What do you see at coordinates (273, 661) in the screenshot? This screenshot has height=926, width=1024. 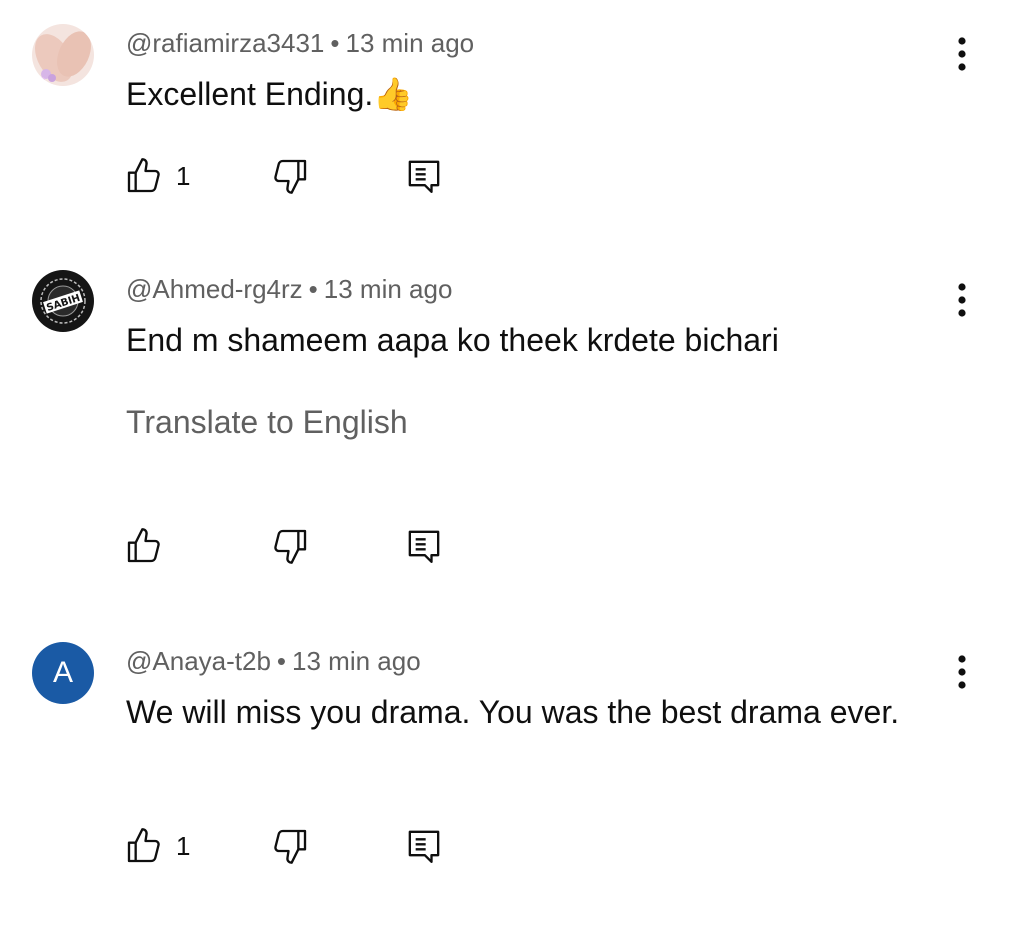 I see `comment-meta: @Anaya-t2b • 13 min ago` at bounding box center [273, 661].